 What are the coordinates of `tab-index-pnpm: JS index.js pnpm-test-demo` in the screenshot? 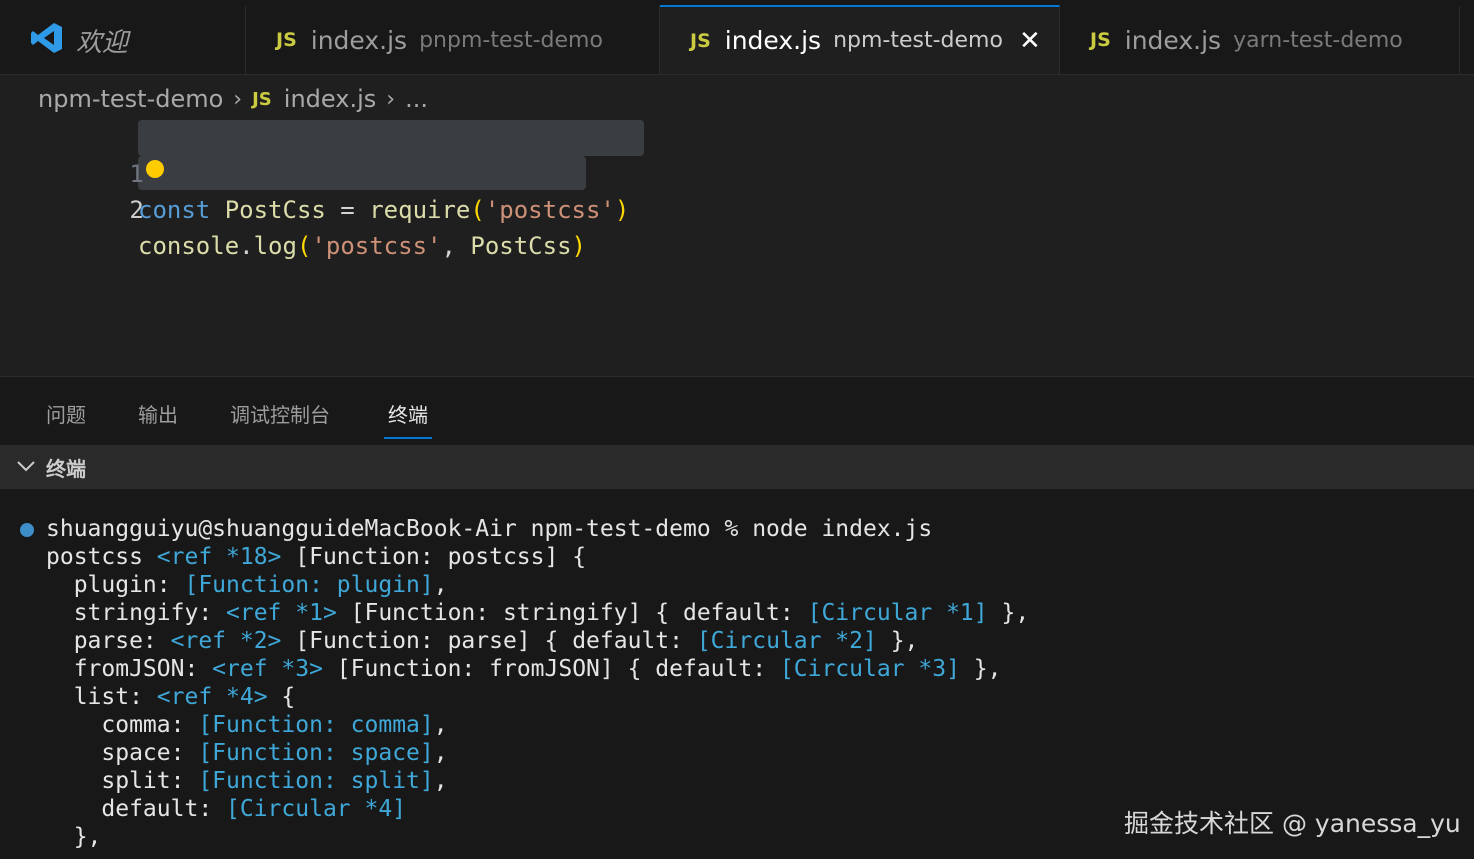 It's located at (453, 40).